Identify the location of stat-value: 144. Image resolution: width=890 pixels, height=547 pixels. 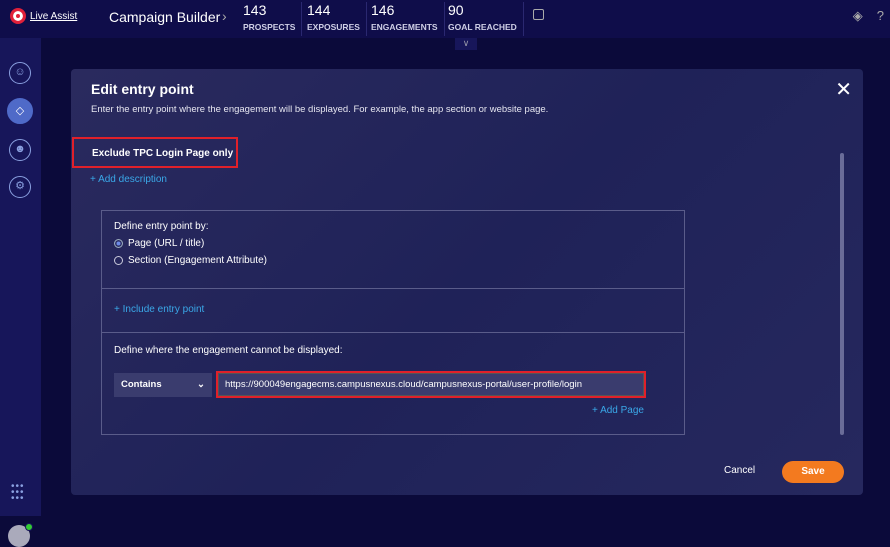
(319, 10).